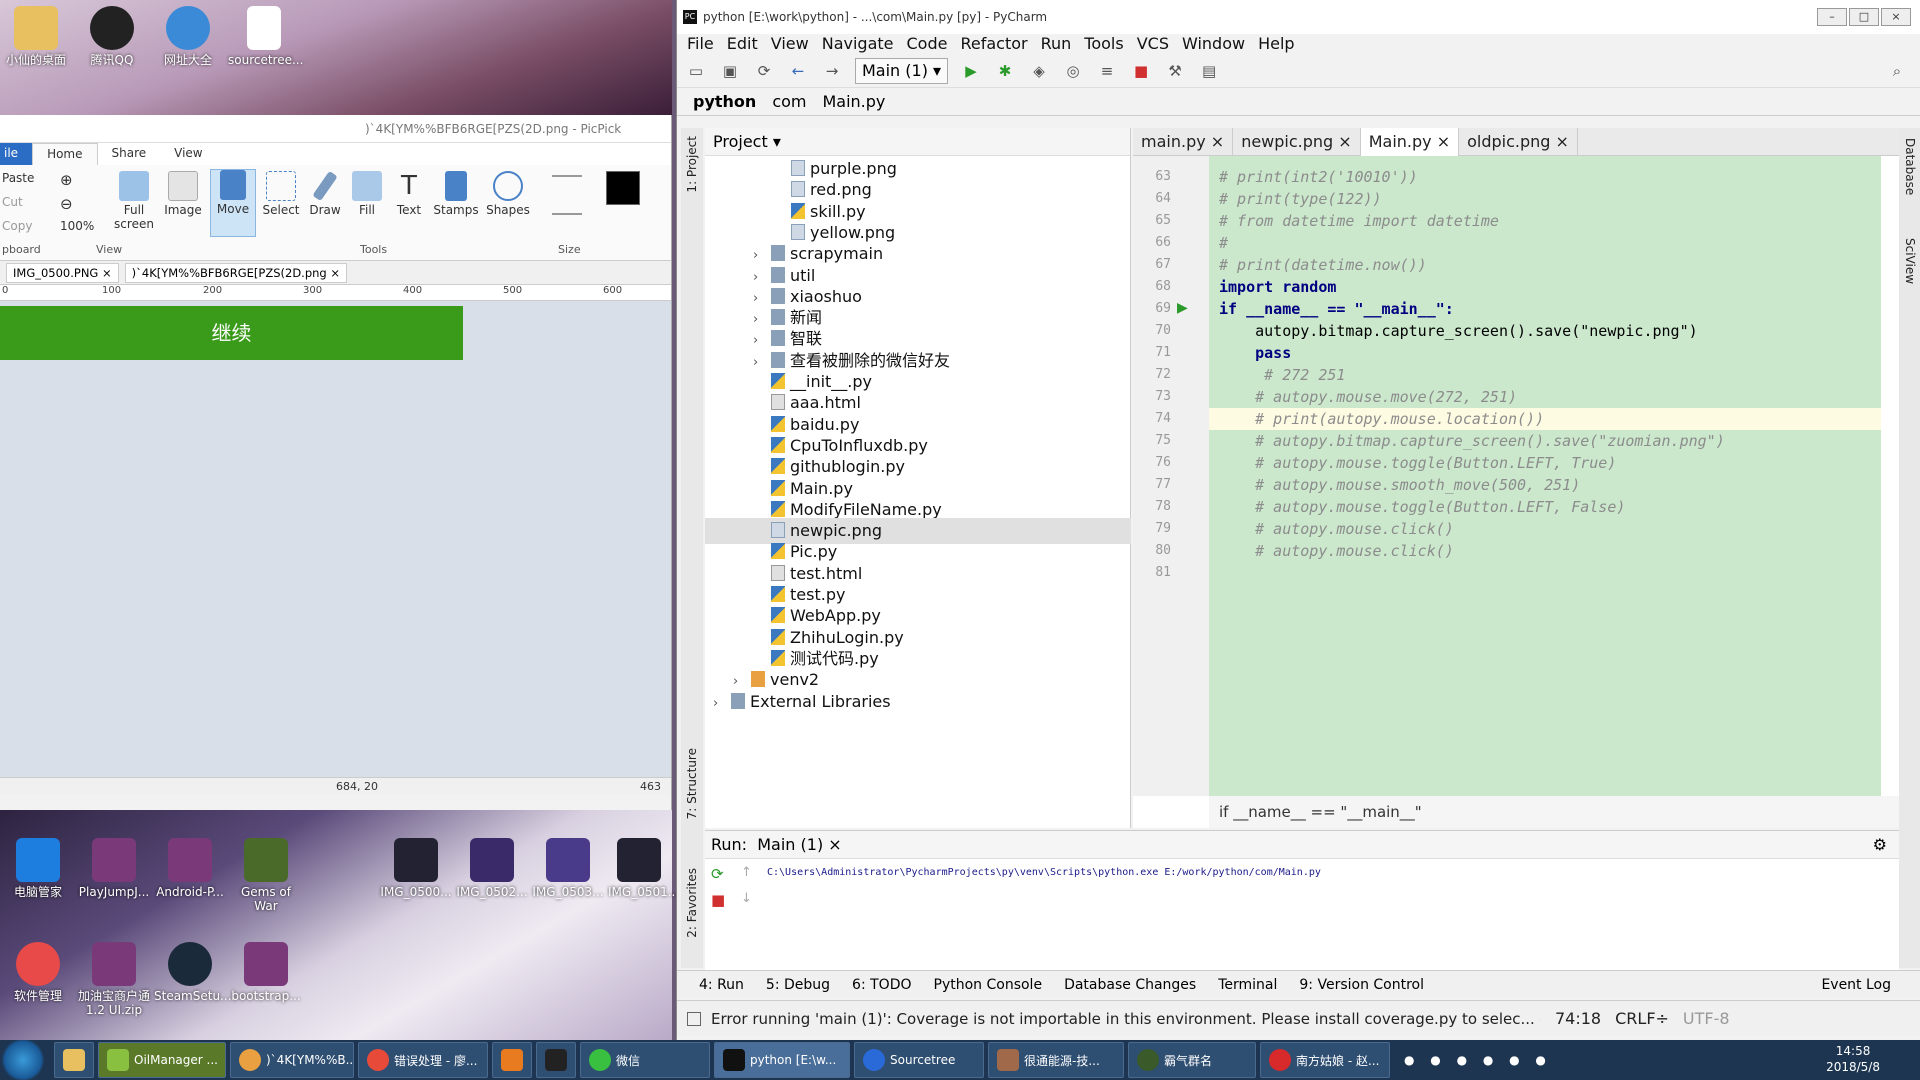 The image size is (1920, 1080). I want to click on doc-tab-img0500: IMG_0500.PNG ×, so click(62, 272).